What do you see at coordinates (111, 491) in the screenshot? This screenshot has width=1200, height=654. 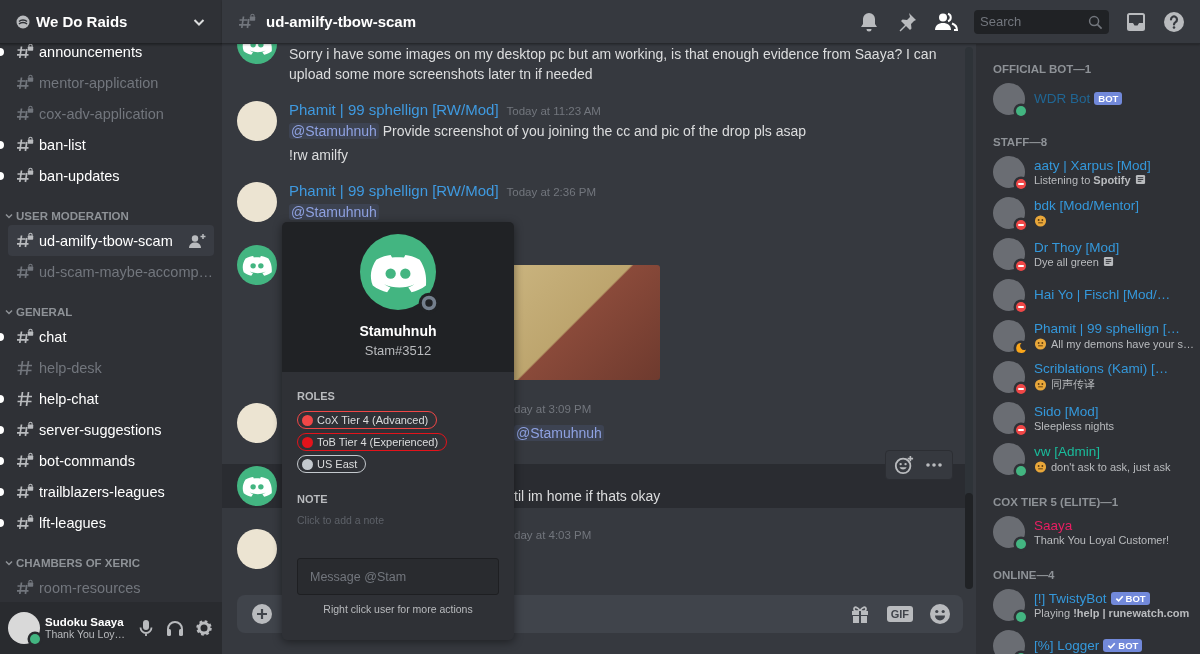 I see `channel-item: trailblazers-leagues` at bounding box center [111, 491].